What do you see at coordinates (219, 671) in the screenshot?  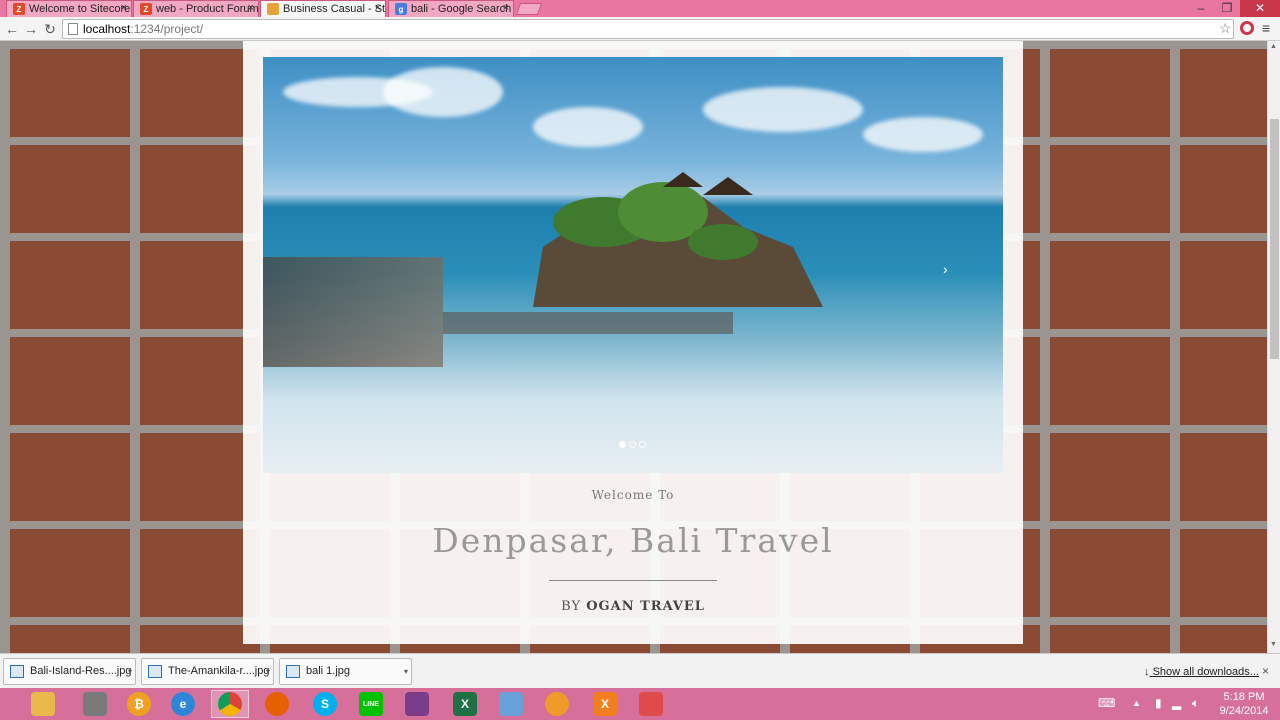 I see `download-filename: The-Amankila-r....jpg` at bounding box center [219, 671].